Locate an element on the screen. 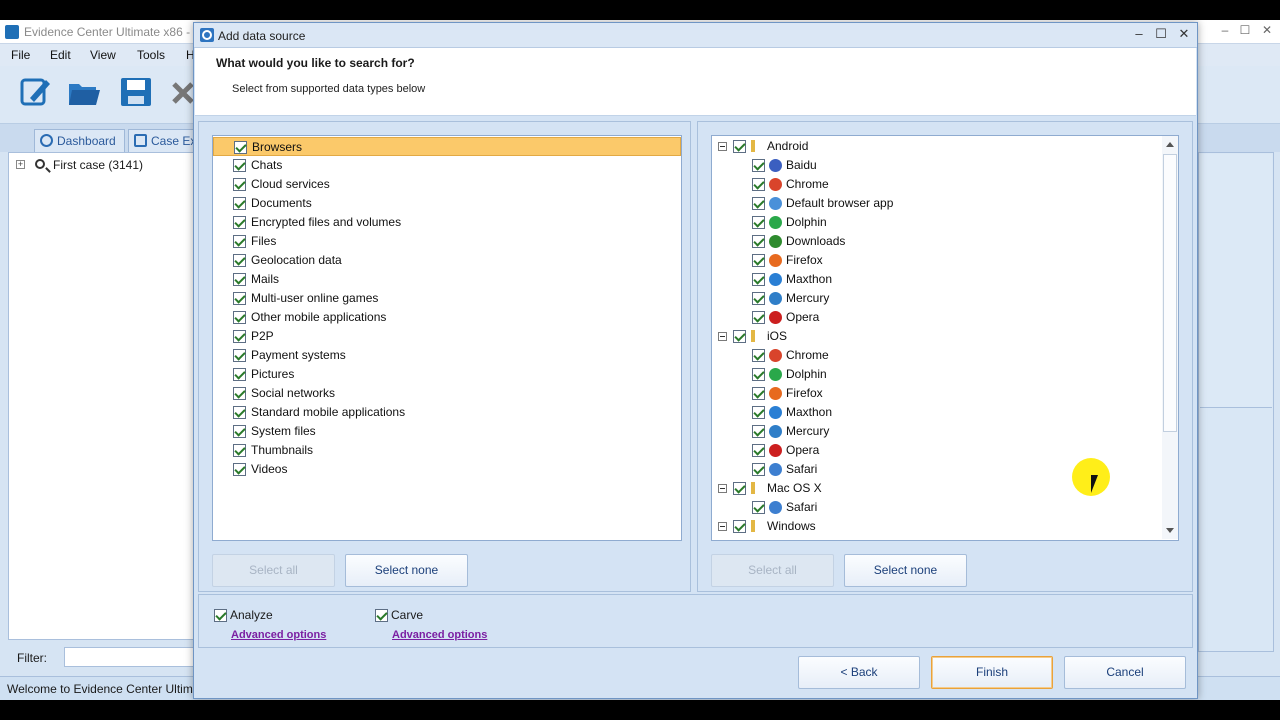  data-type-item: Cloud services is located at coordinates (447, 184).